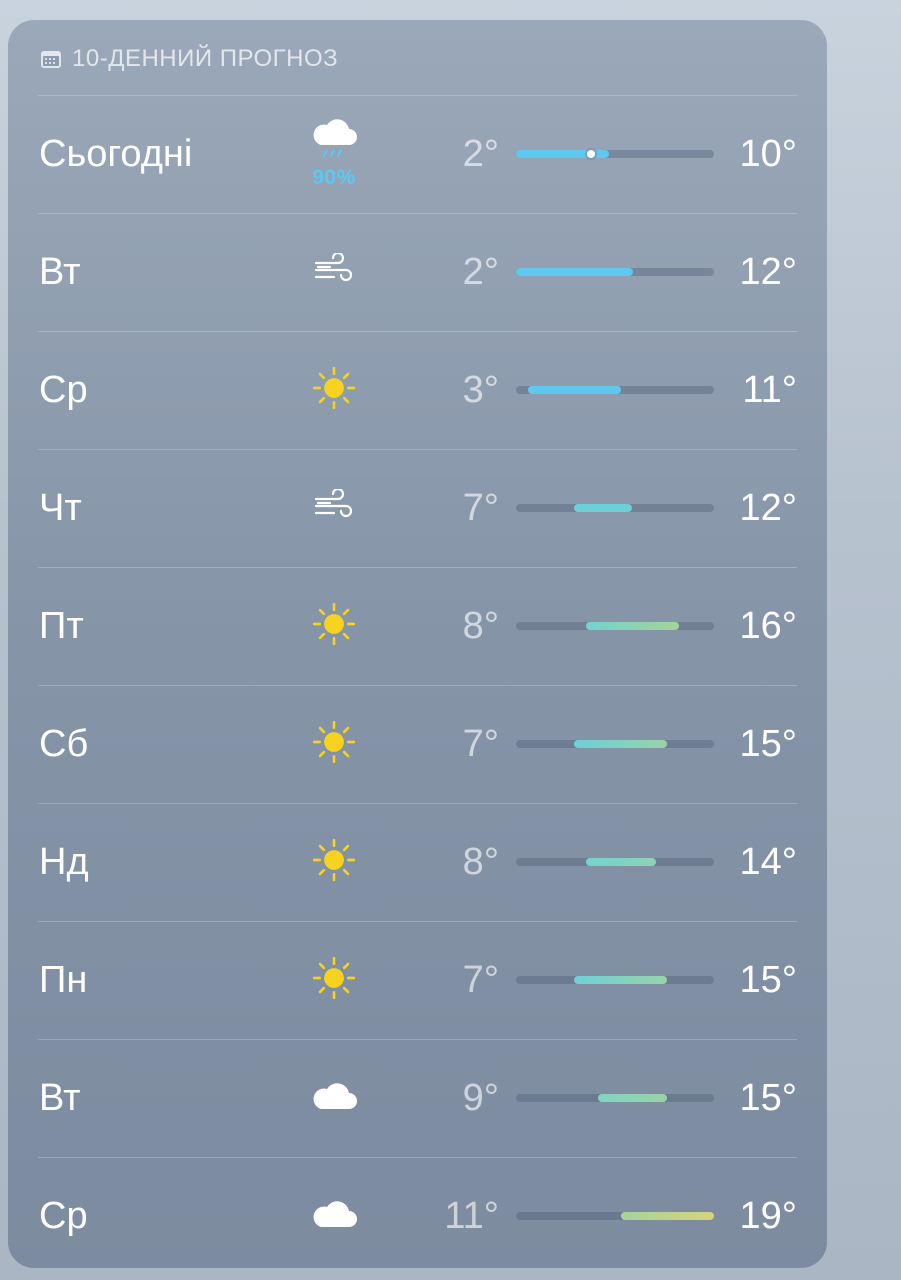 The image size is (901, 1280). I want to click on high-temp: 11°, so click(769, 390).